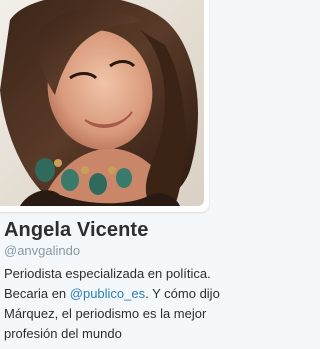 This screenshot has width=320, height=349. I want to click on bio-line-3: Márquez, el periodismo es la mejor, so click(105, 313).